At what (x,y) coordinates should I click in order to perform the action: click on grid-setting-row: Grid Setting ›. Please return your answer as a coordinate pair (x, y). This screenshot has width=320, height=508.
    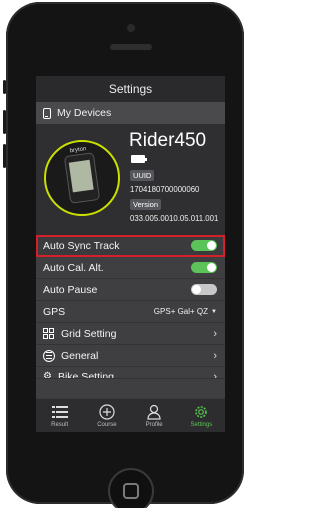
    Looking at the image, I should click on (130, 334).